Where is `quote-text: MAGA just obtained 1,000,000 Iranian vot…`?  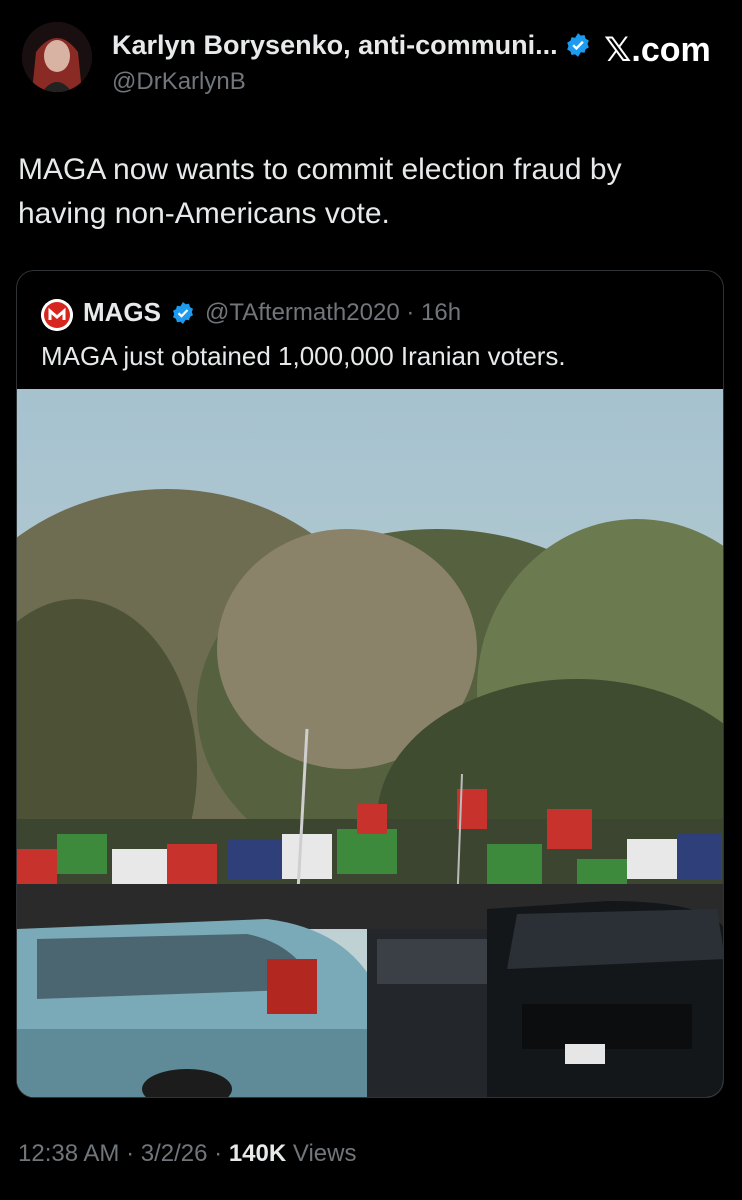
quote-text: MAGA just obtained 1,000,000 Iranian vot… is located at coordinates (303, 356).